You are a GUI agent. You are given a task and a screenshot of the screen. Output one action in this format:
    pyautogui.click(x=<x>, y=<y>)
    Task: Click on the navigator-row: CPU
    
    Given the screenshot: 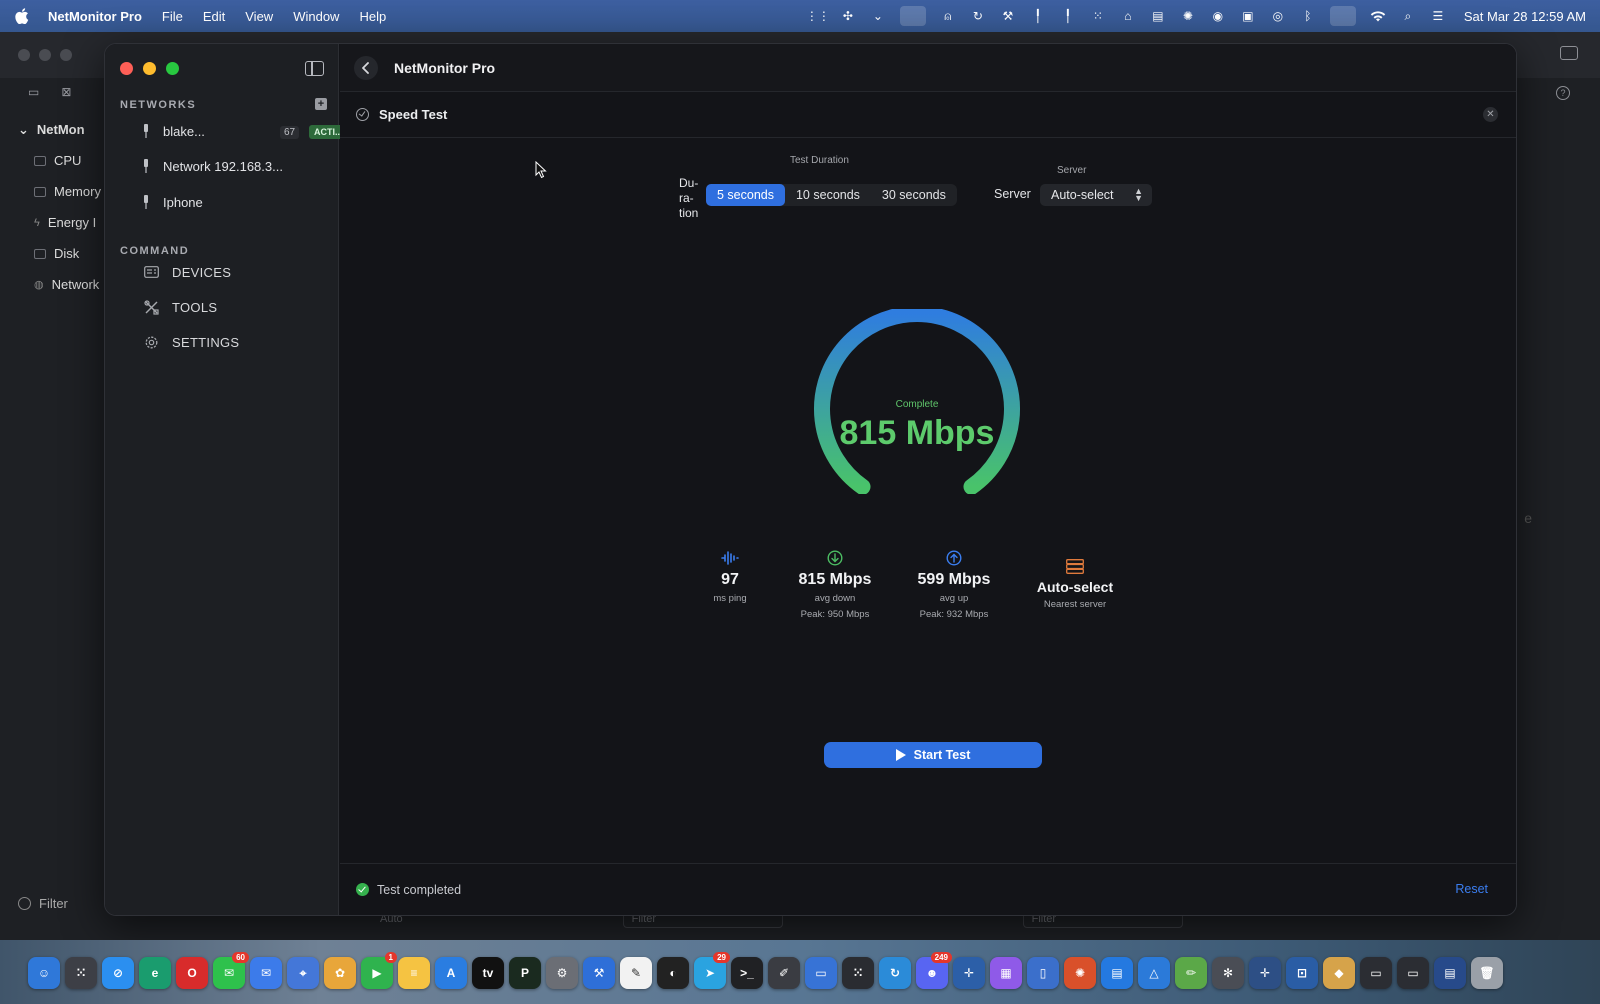 What is the action you would take?
    pyautogui.click(x=62, y=160)
    